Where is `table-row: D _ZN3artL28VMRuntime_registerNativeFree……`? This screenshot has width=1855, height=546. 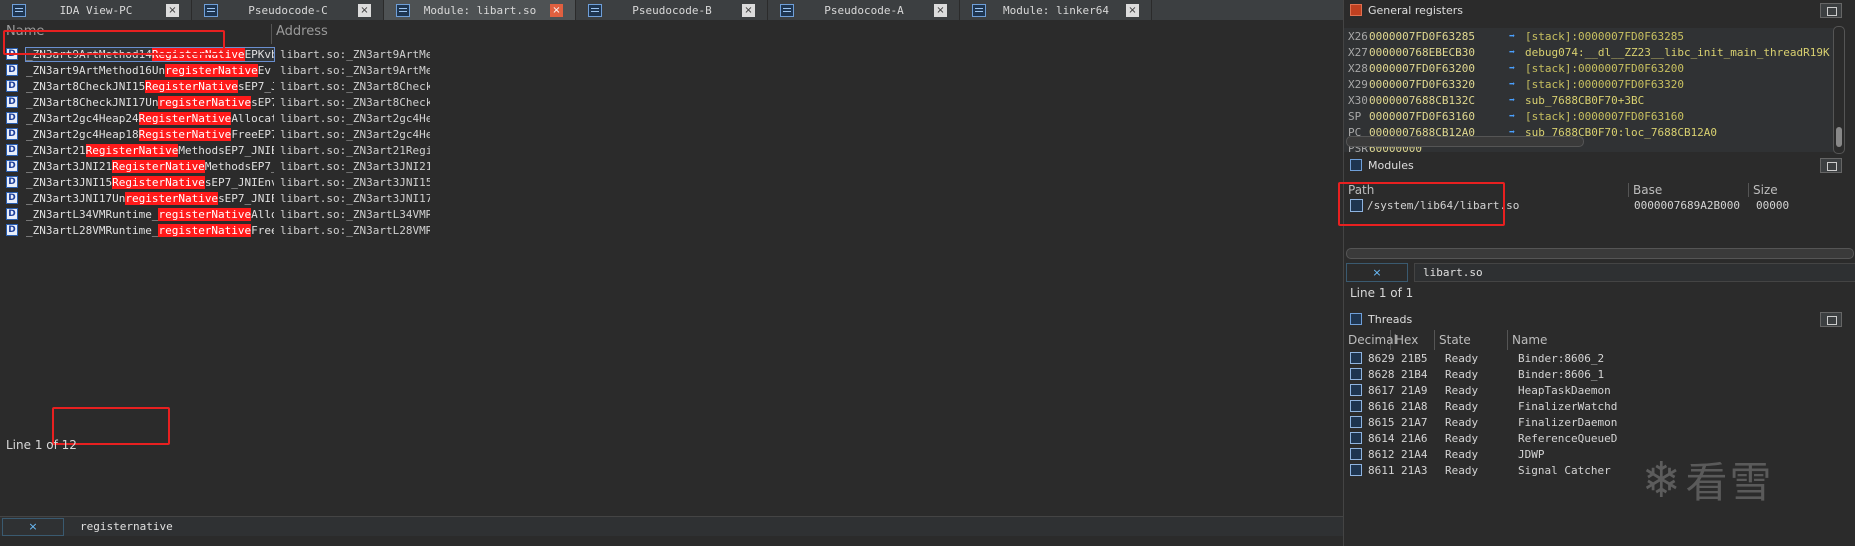 table-row: D _ZN3artL28VMRuntime_registerNativeFree…… is located at coordinates (220, 230).